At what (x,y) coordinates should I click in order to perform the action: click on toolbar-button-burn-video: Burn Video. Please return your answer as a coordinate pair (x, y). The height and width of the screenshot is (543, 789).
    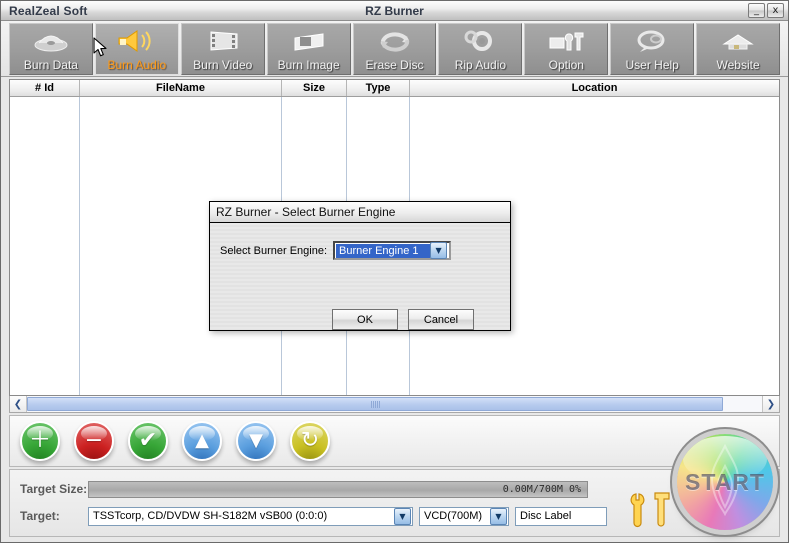
    Looking at the image, I should click on (222, 48).